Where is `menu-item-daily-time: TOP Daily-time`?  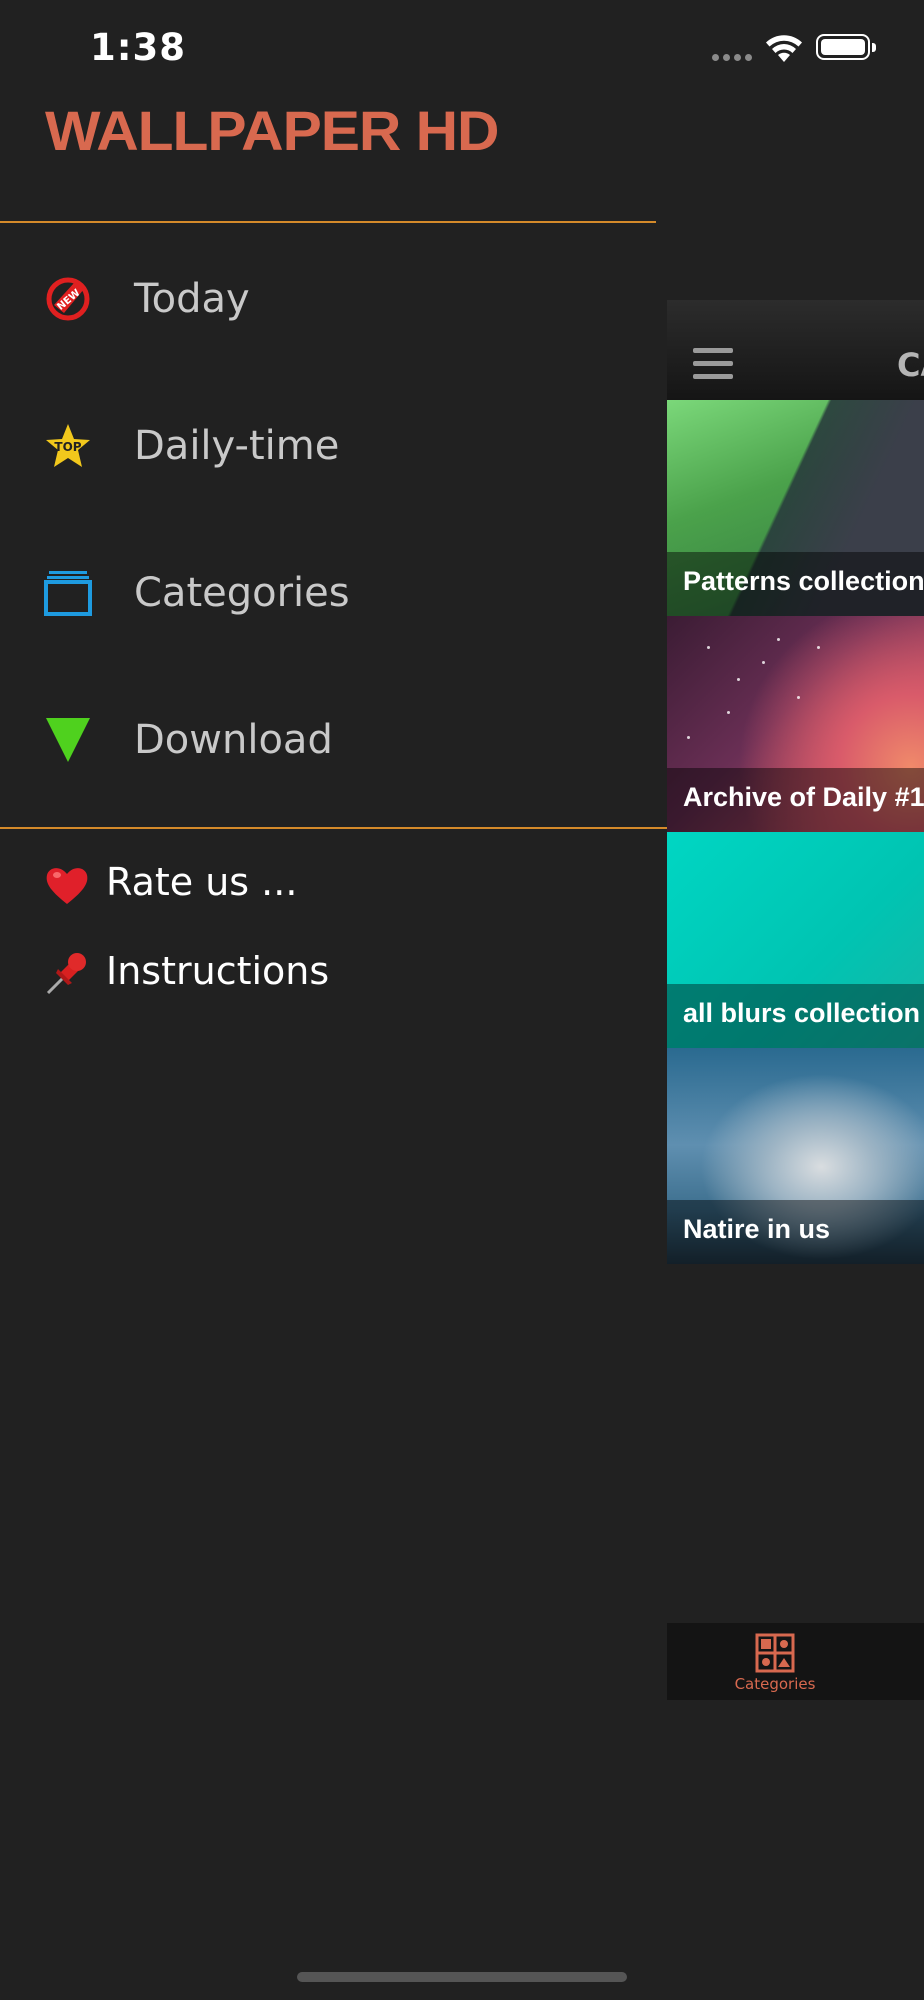 menu-item-daily-time: TOP Daily-time is located at coordinates (328, 446).